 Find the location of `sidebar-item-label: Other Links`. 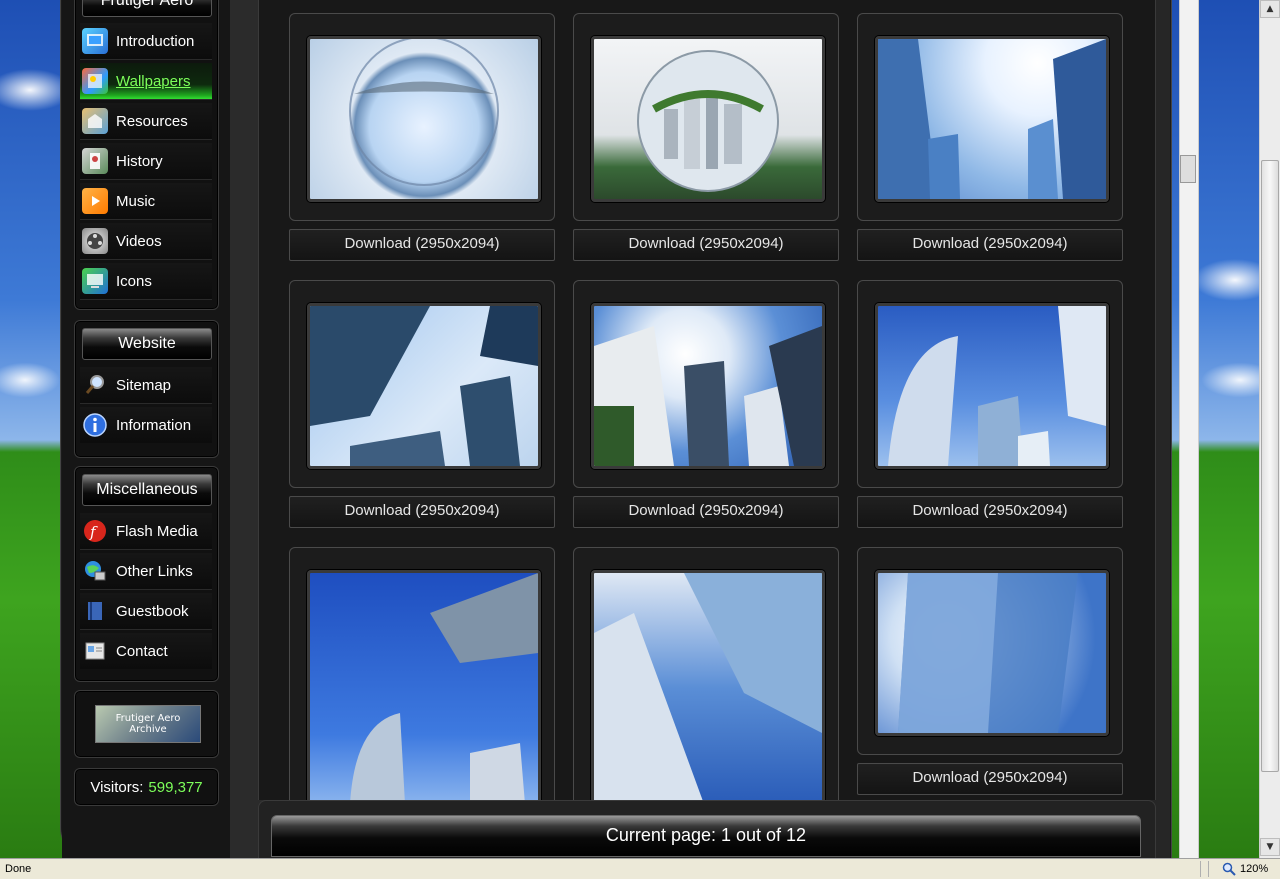

sidebar-item-label: Other Links is located at coordinates (154, 571).